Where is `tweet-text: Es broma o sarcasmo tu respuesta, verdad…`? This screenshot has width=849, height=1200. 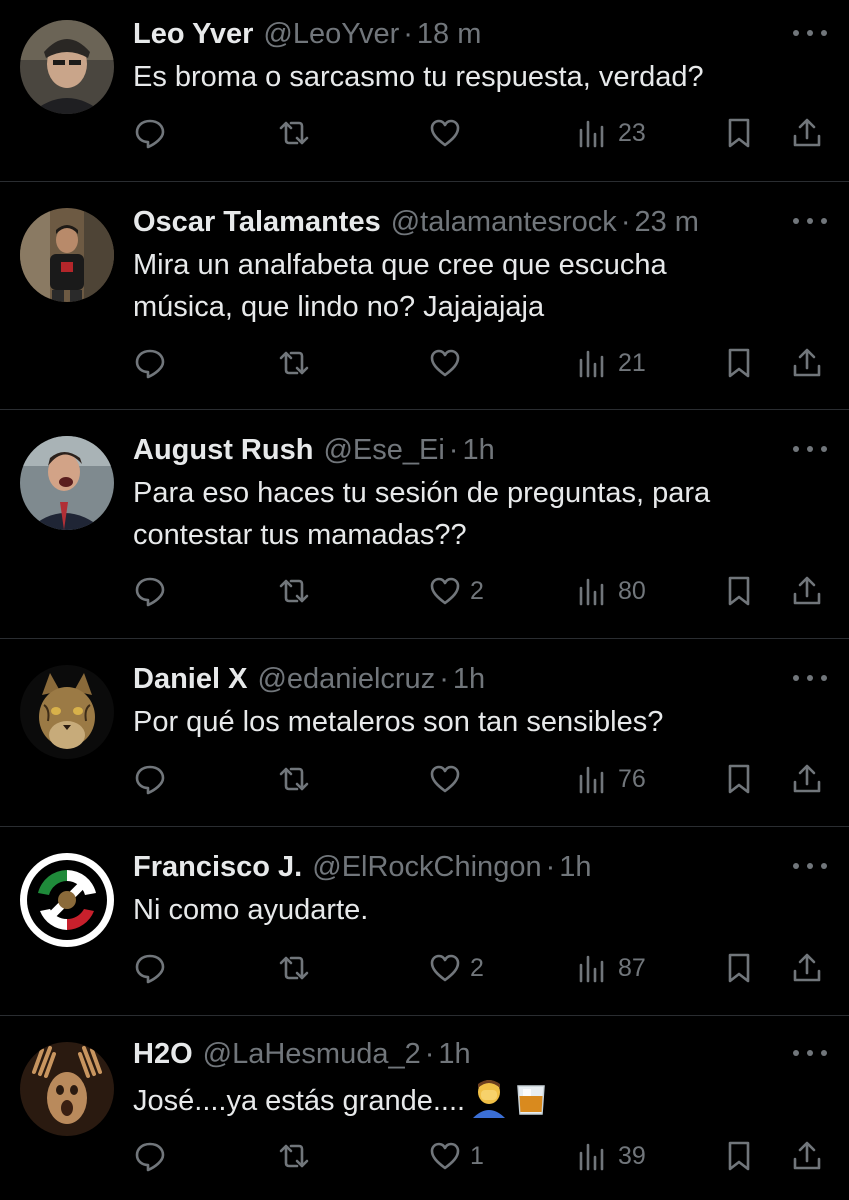
tweet-text: Es broma o sarcasmo tu respuesta, verdad… is located at coordinates (418, 77).